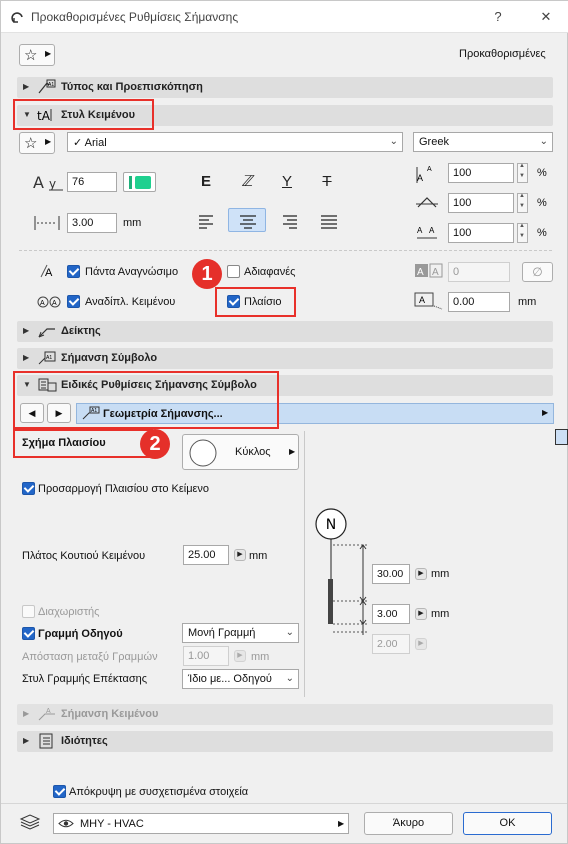 This screenshot has width=568, height=844. What do you see at coordinates (285, 87) in the screenshot?
I see `section-type-preview: ▶ A1 Τύπος και Προεπισκόπηση` at bounding box center [285, 87].